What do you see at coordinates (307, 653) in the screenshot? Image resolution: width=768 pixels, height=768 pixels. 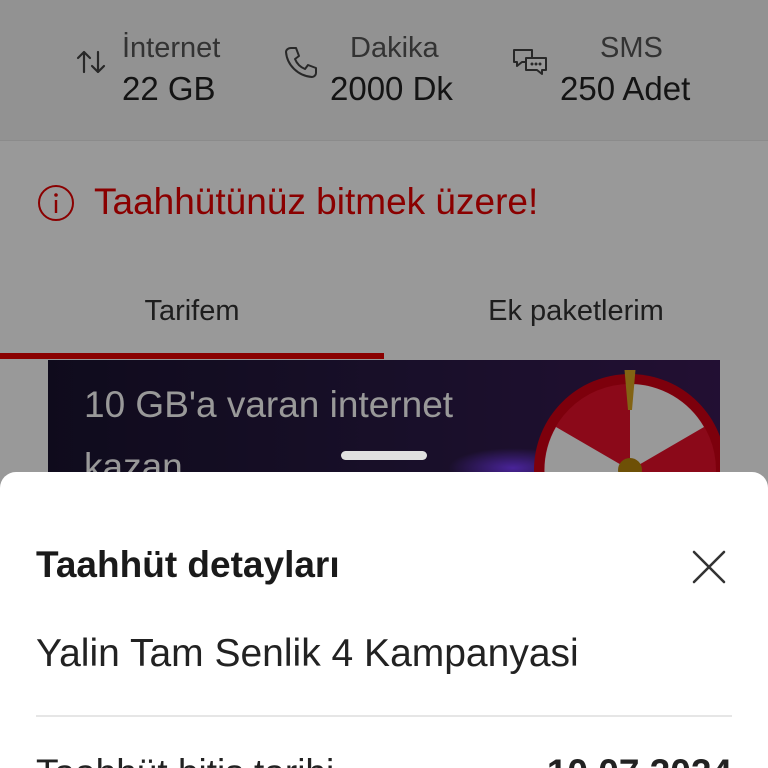 I see `campaign-name: Yalin Tam Senlik 4 Kampanyasi` at bounding box center [307, 653].